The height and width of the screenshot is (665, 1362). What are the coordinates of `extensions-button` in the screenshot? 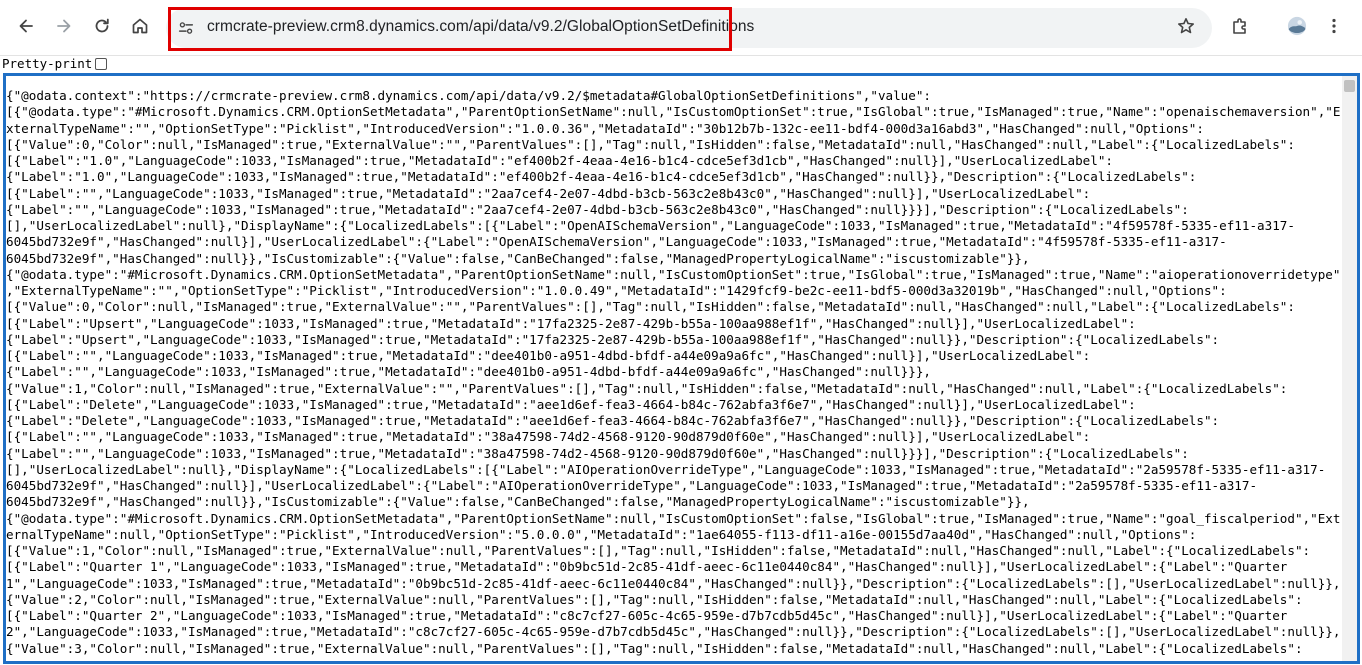 It's located at (1240, 28).